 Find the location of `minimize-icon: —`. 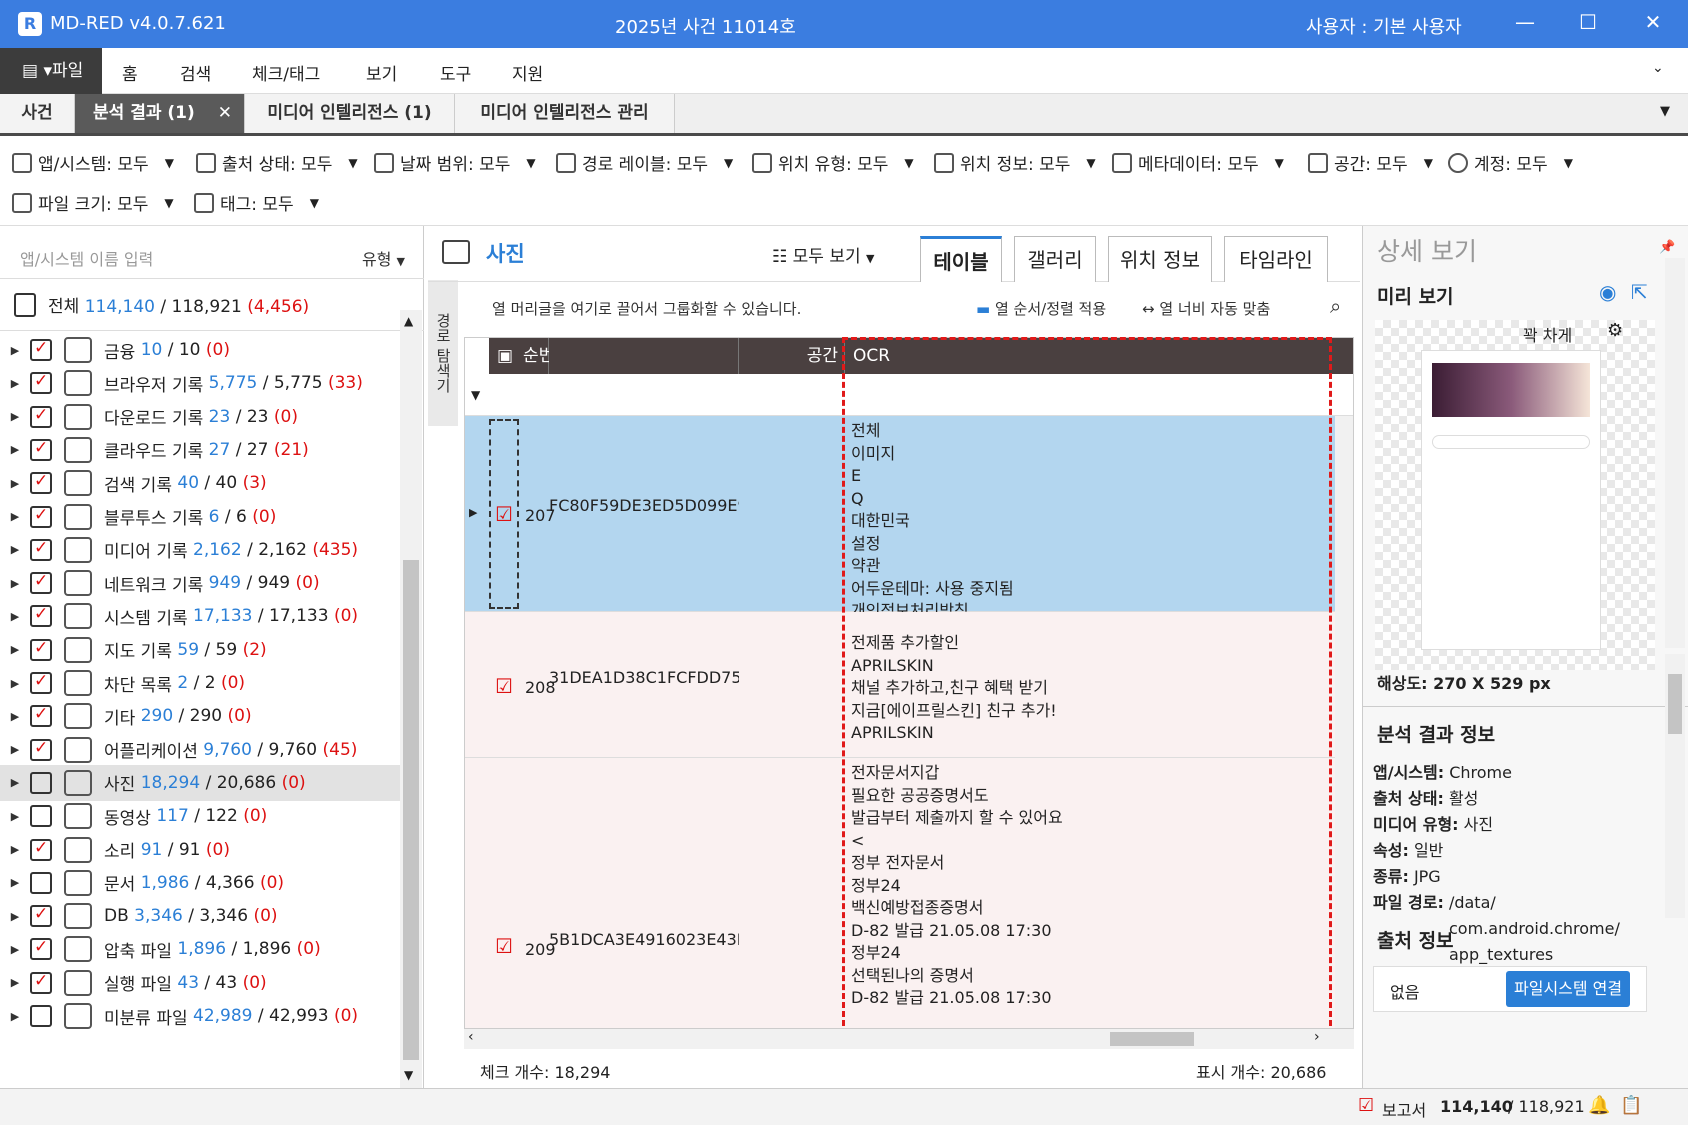

minimize-icon: — is located at coordinates (1525, 22).